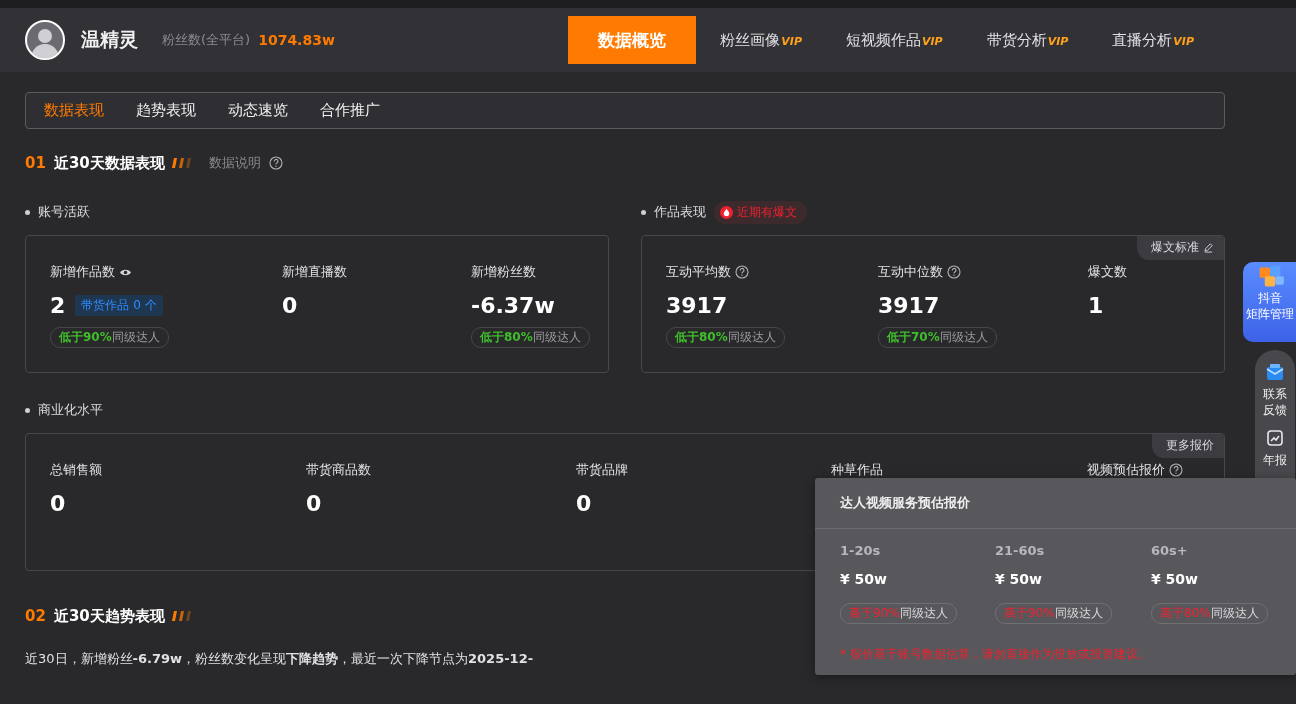 The width and height of the screenshot is (1296, 704). Describe the element at coordinates (70, 410) in the screenshot. I see `subsection-title: 商业化水平` at that location.